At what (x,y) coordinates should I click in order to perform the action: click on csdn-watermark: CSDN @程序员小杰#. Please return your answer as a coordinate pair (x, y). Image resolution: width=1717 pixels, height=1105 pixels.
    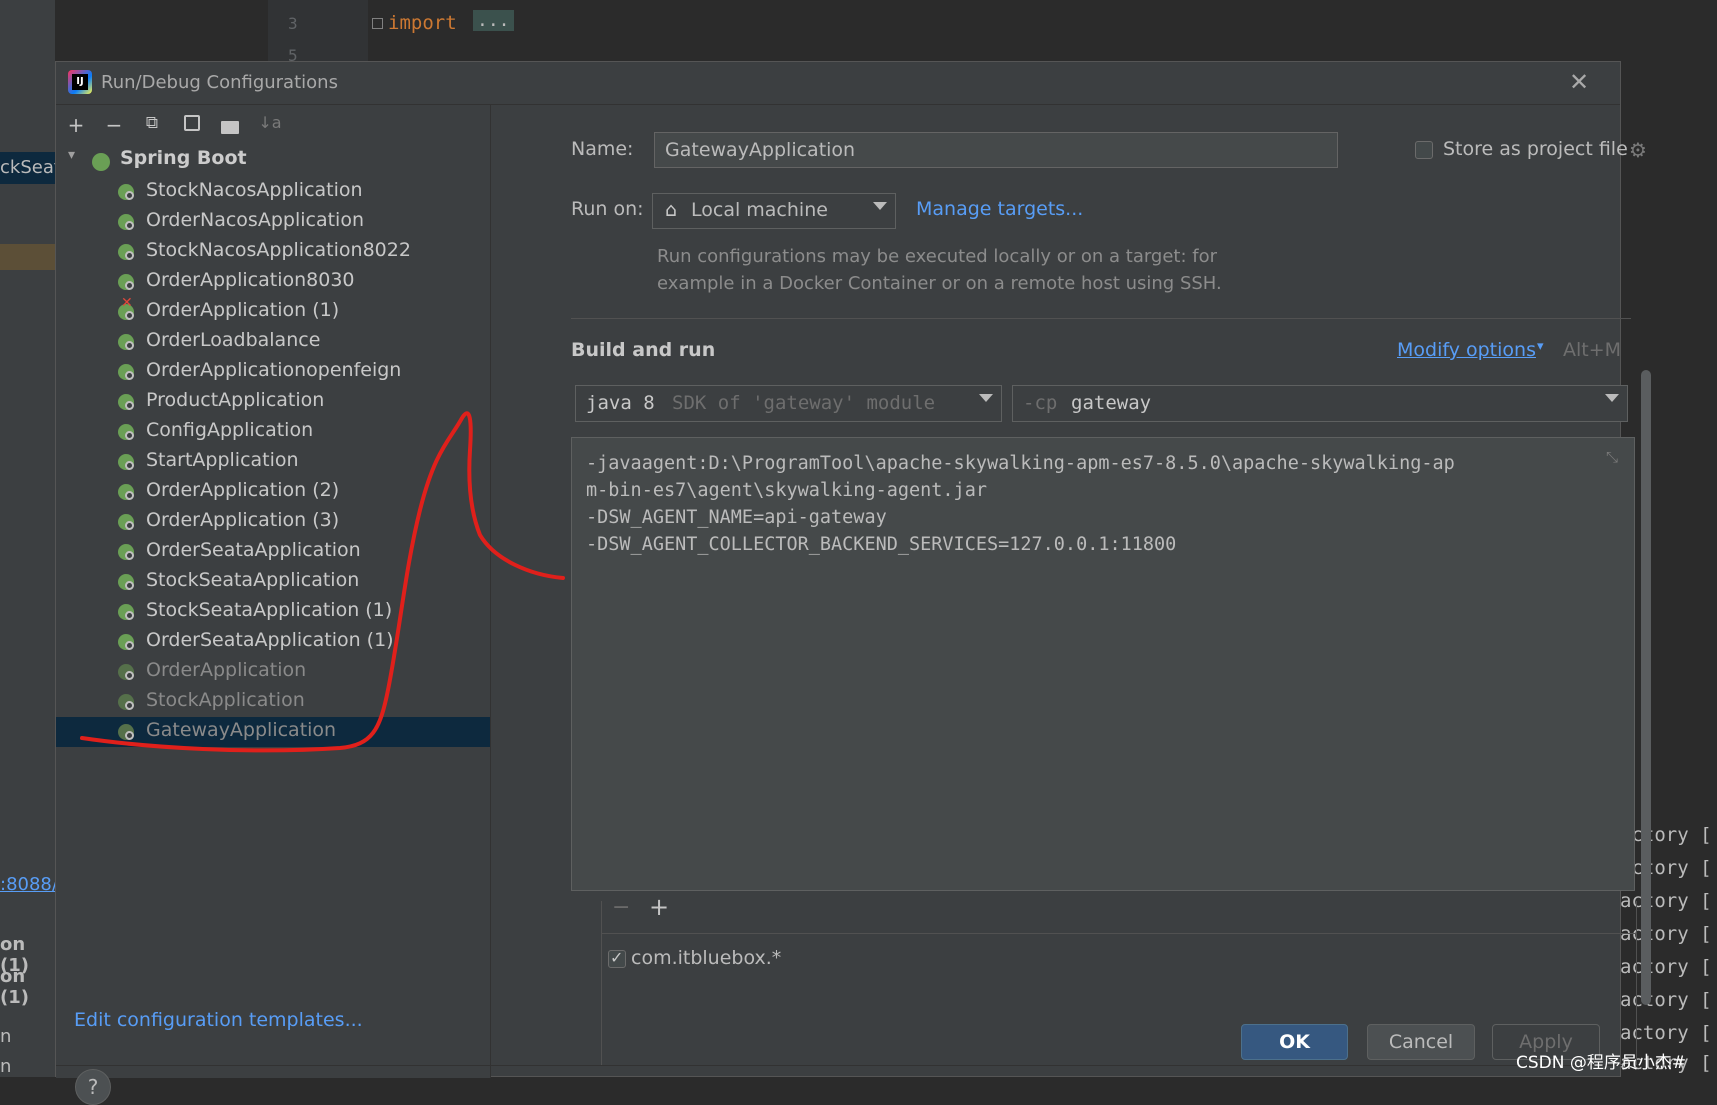
    Looking at the image, I should click on (1601, 1063).